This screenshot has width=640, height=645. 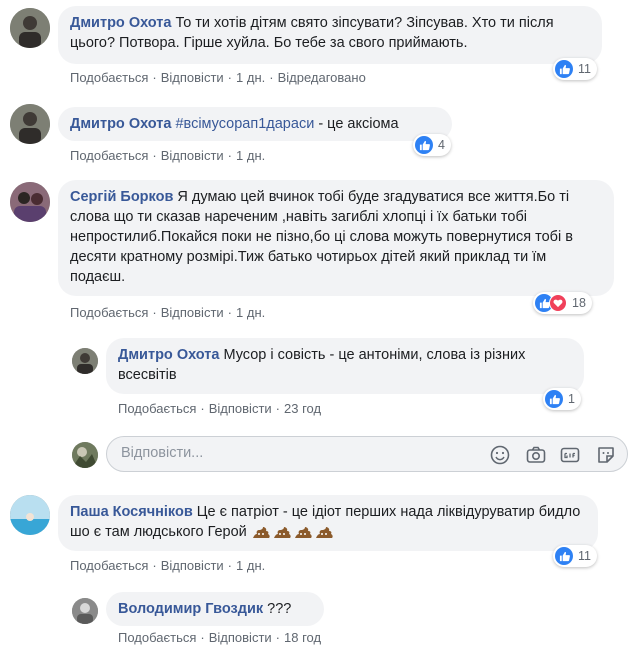 I want to click on comment-text: ???, so click(x=279, y=609).